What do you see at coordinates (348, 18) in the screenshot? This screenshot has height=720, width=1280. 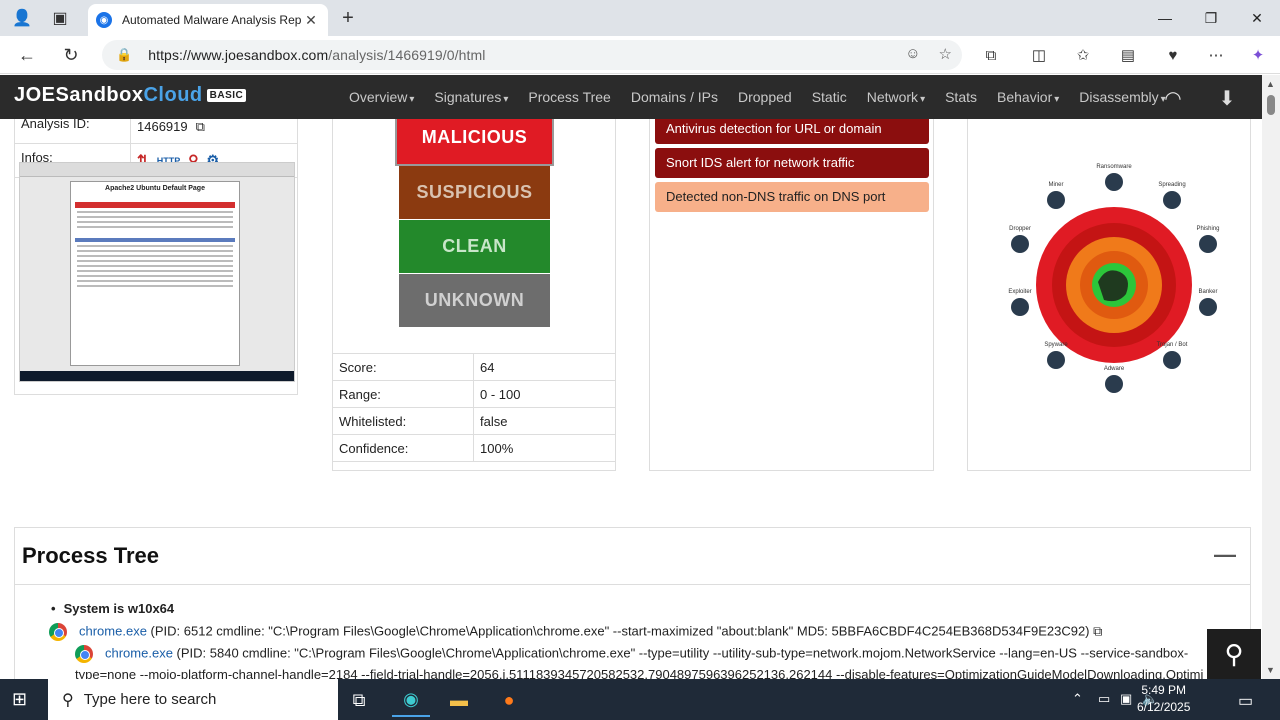 I see `new-tab-icon: +` at bounding box center [348, 18].